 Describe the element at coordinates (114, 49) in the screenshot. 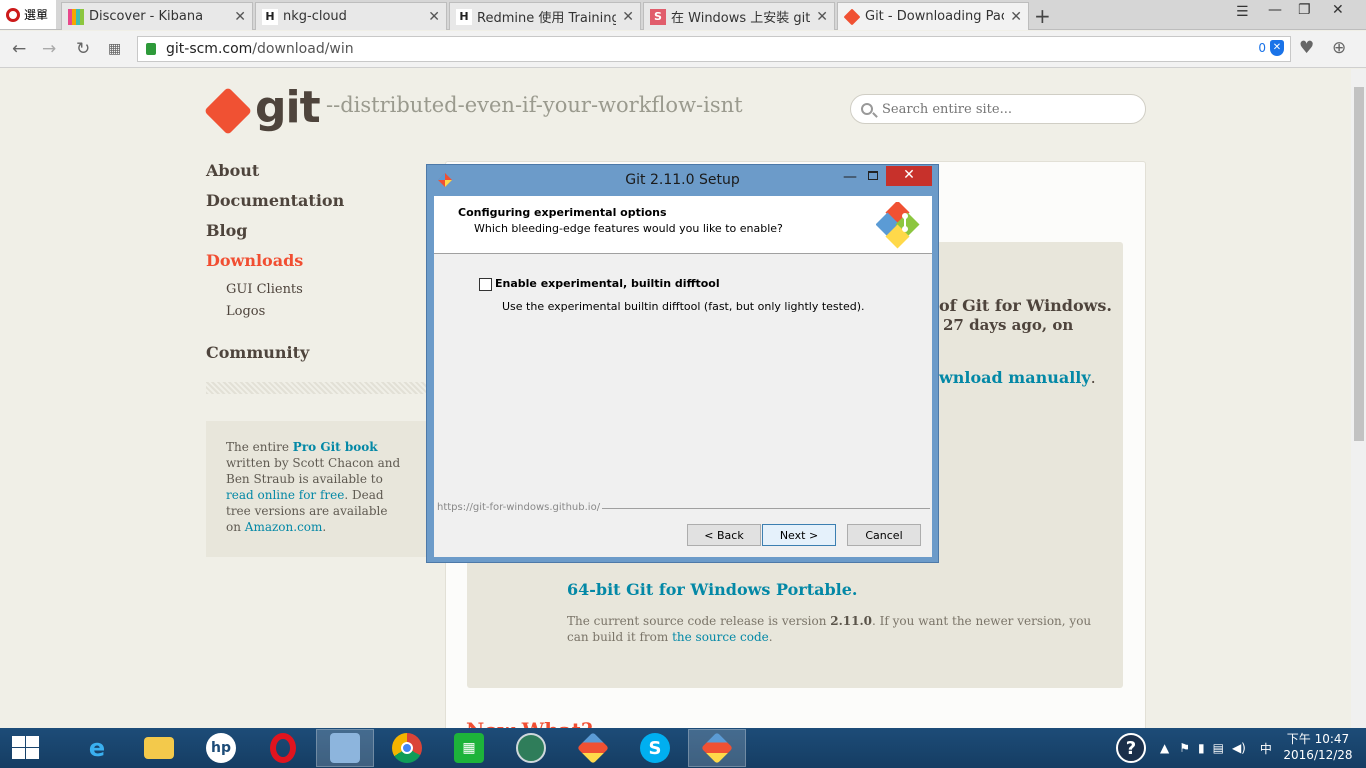

I see `speed-dial-grid-icon: ▦` at that location.